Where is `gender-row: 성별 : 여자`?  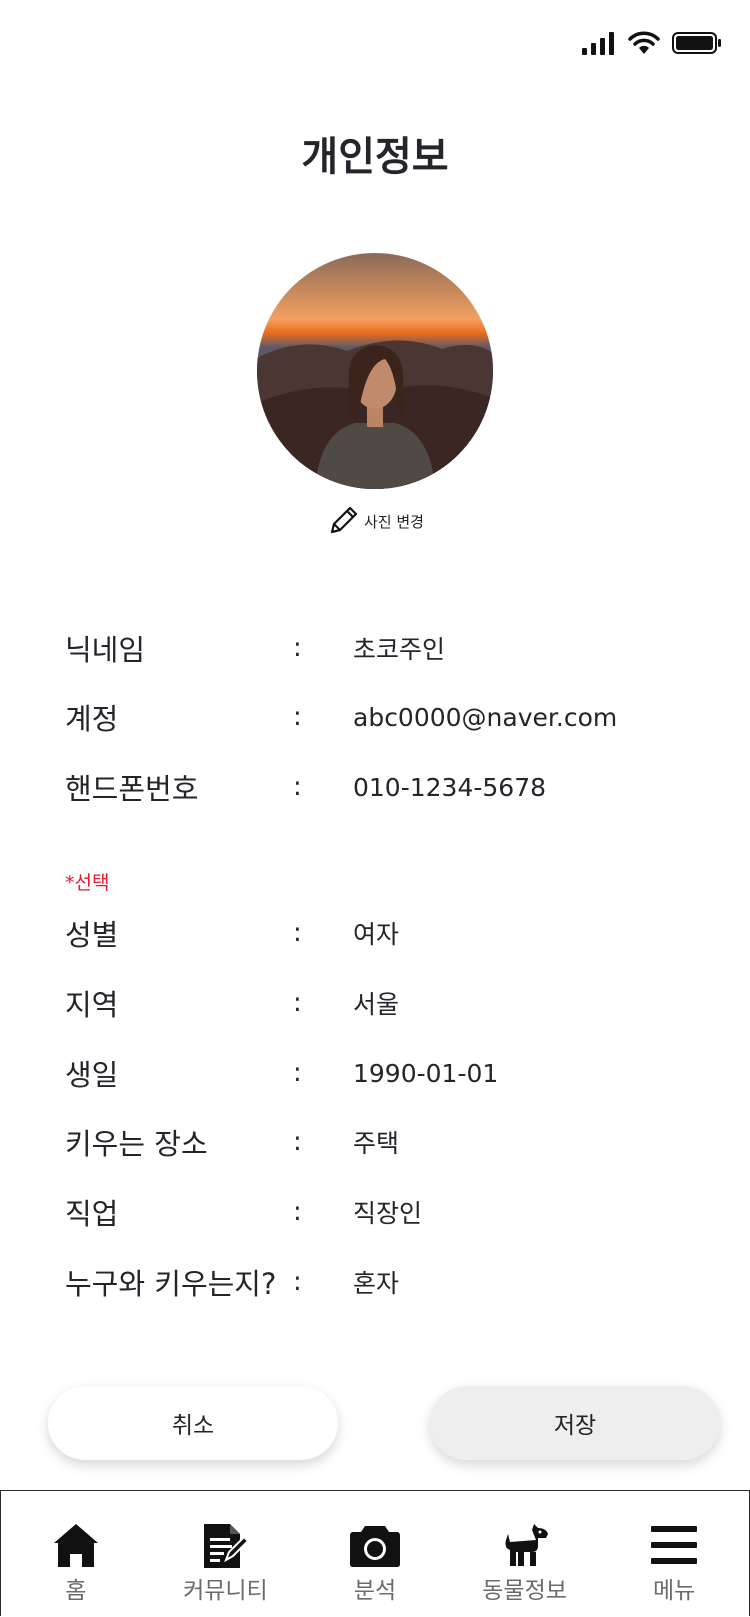
gender-row: 성별 : 여자 is located at coordinates (385, 933).